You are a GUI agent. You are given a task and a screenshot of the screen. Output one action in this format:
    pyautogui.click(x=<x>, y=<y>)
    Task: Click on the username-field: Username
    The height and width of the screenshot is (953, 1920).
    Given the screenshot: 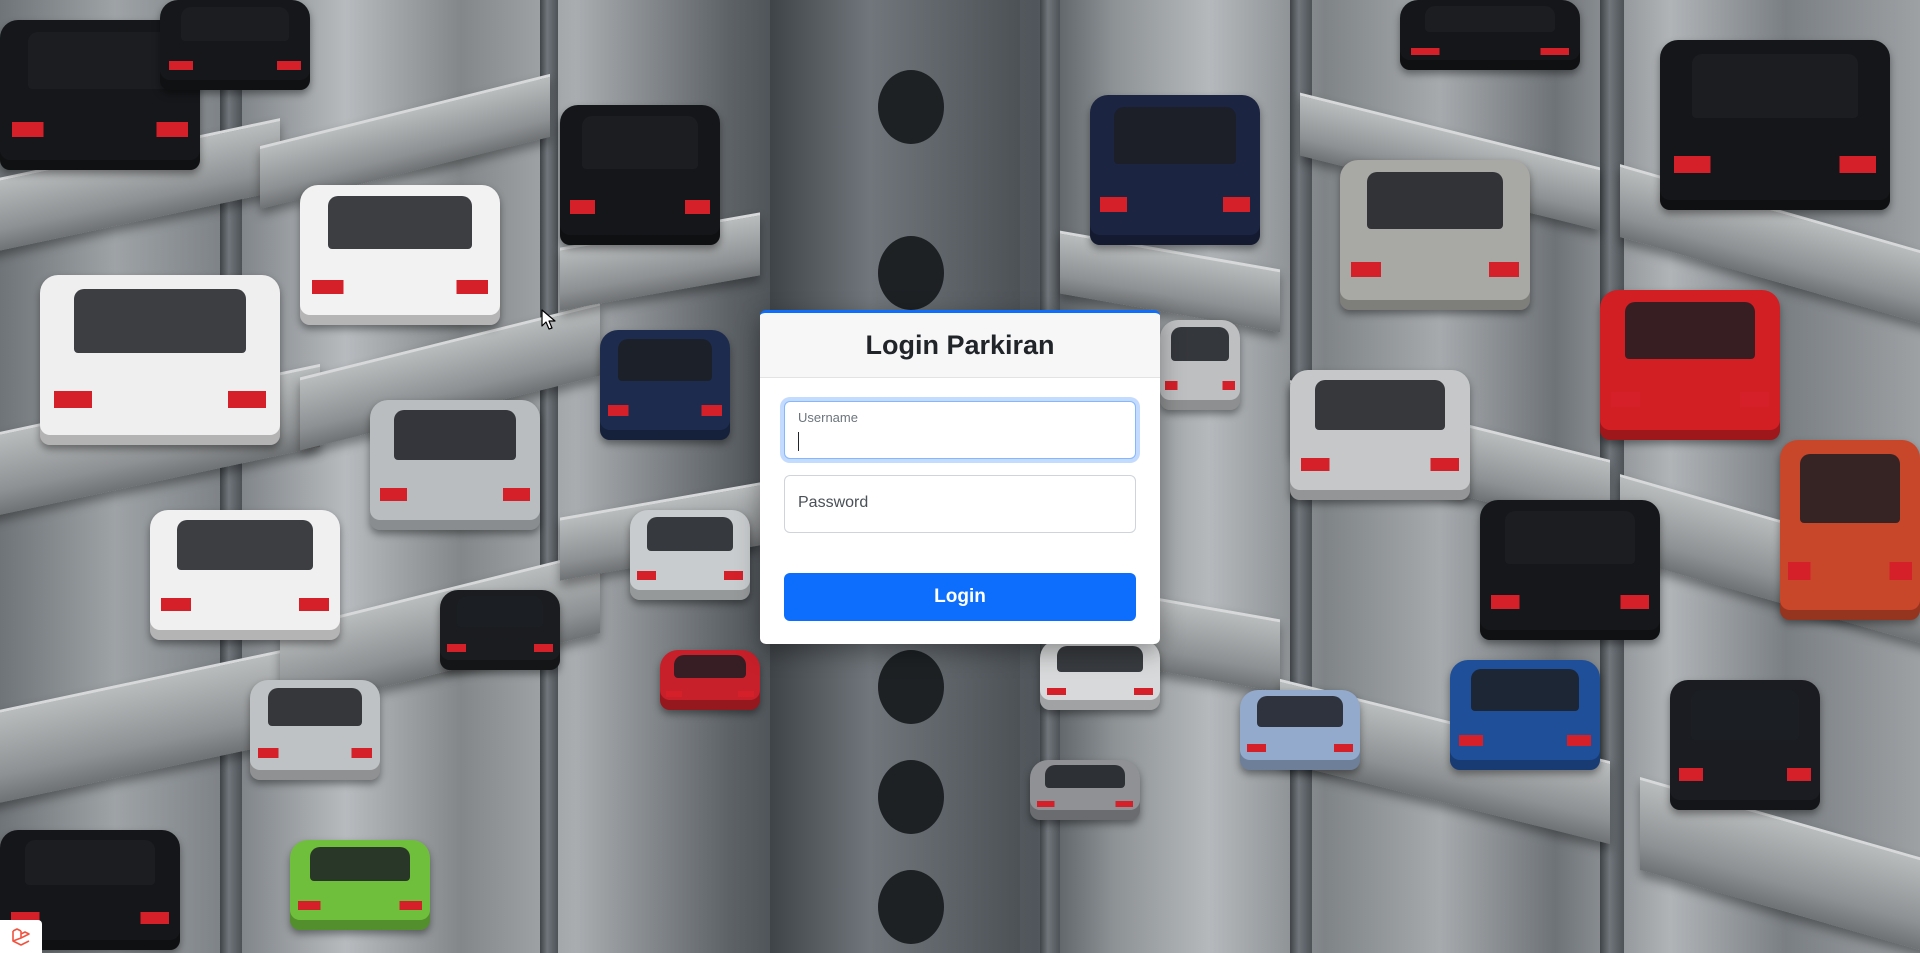 What is the action you would take?
    pyautogui.click(x=960, y=430)
    